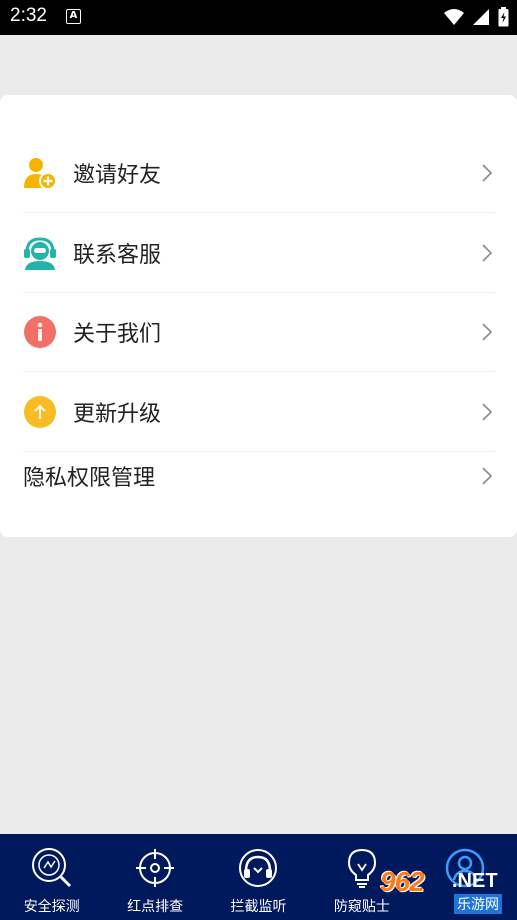  Describe the element at coordinates (40, 332) in the screenshot. I see `info-icon` at that location.